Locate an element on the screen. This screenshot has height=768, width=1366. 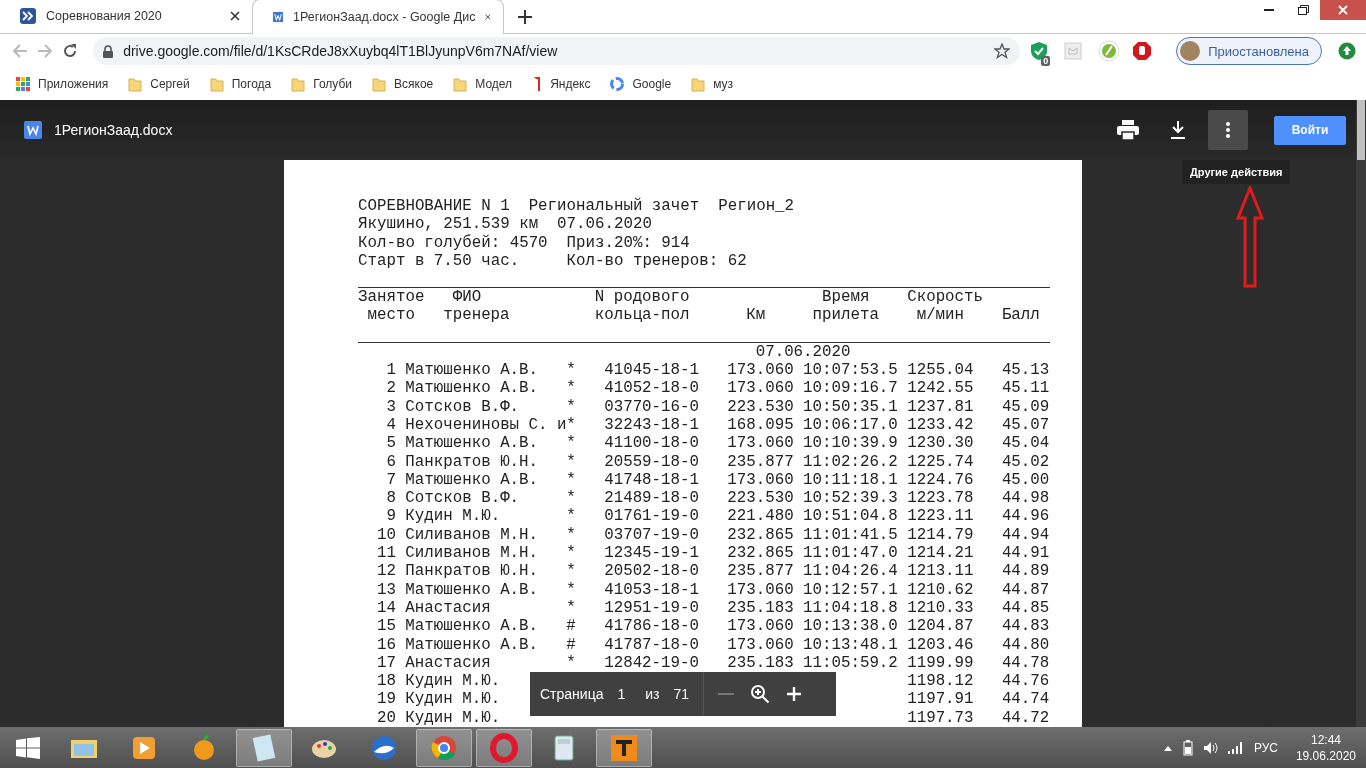
close-button is located at coordinates (1343, 10).